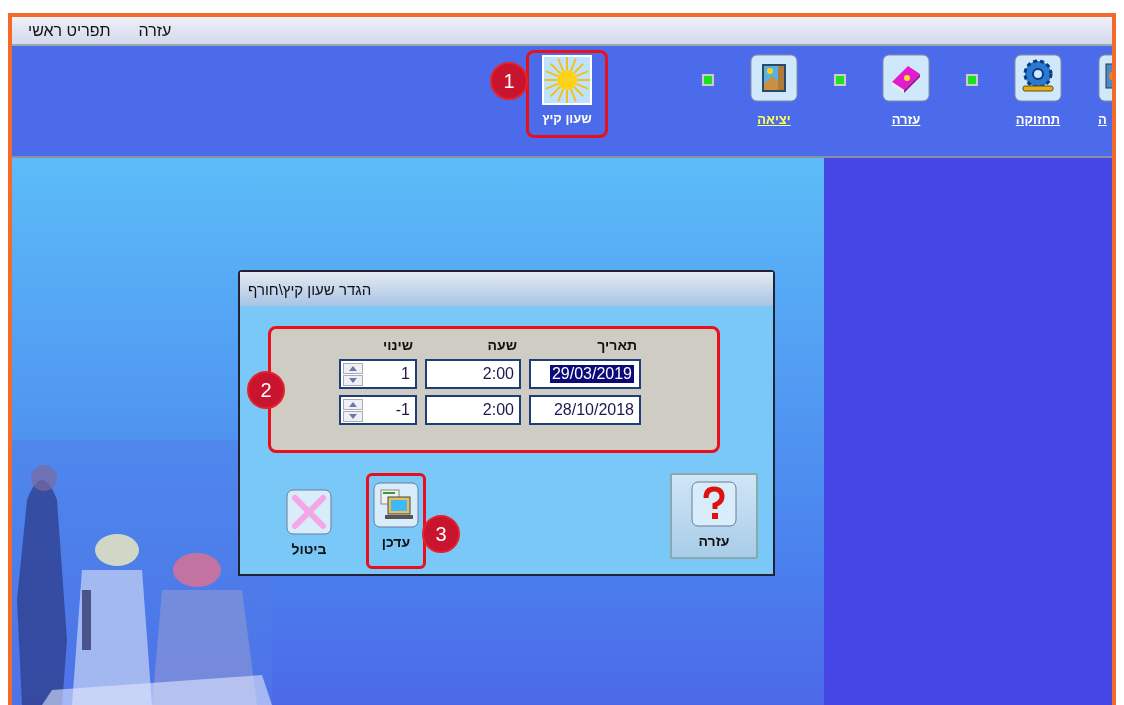 The height and width of the screenshot is (705, 1124). Describe the element at coordinates (396, 505) in the screenshot. I see `computer-icon` at that location.